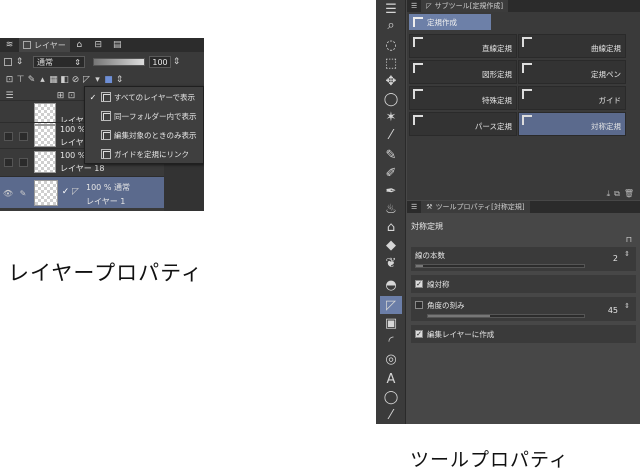 The image size is (640, 472). I want to click on menu-item-show-all-layers: ✓ すべてのレイヤーで表示, so click(144, 97).